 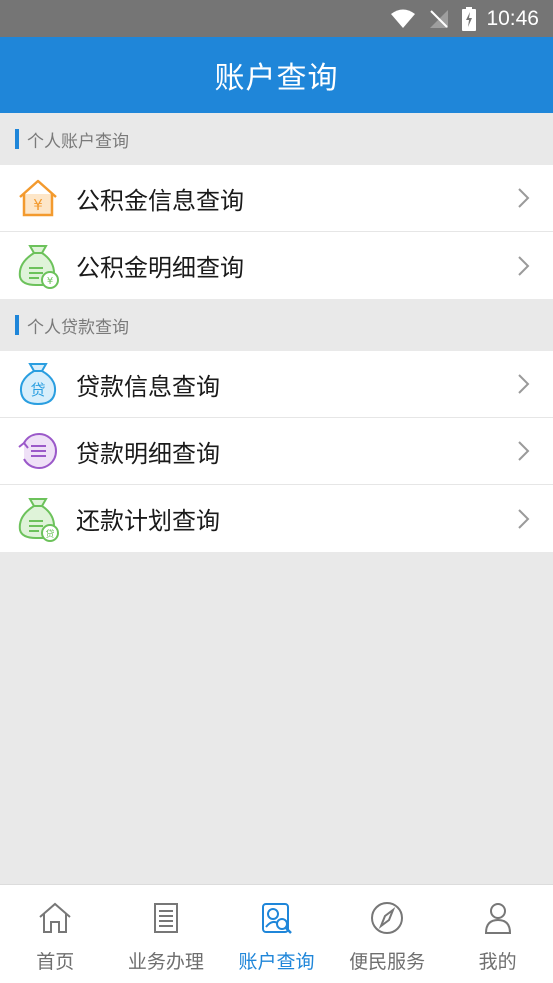 What do you see at coordinates (512, 18) in the screenshot?
I see `status-time: 10:46` at bounding box center [512, 18].